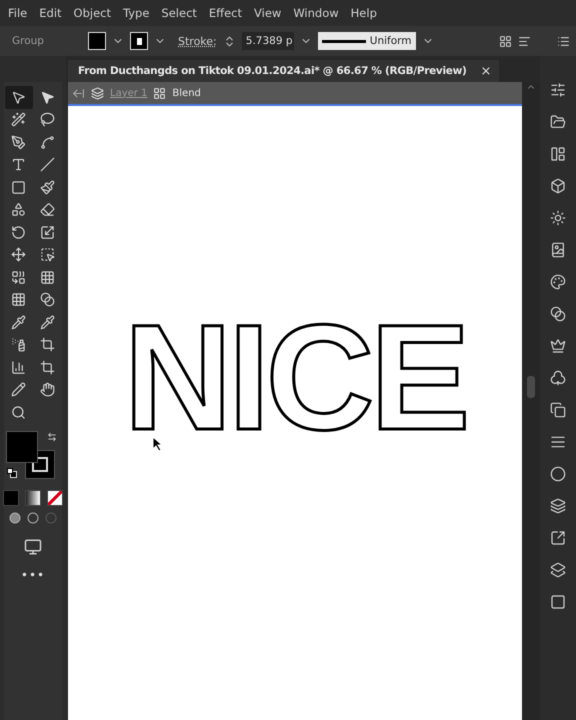 The image size is (576, 720). I want to click on rectangle-icon, so click(18, 187).